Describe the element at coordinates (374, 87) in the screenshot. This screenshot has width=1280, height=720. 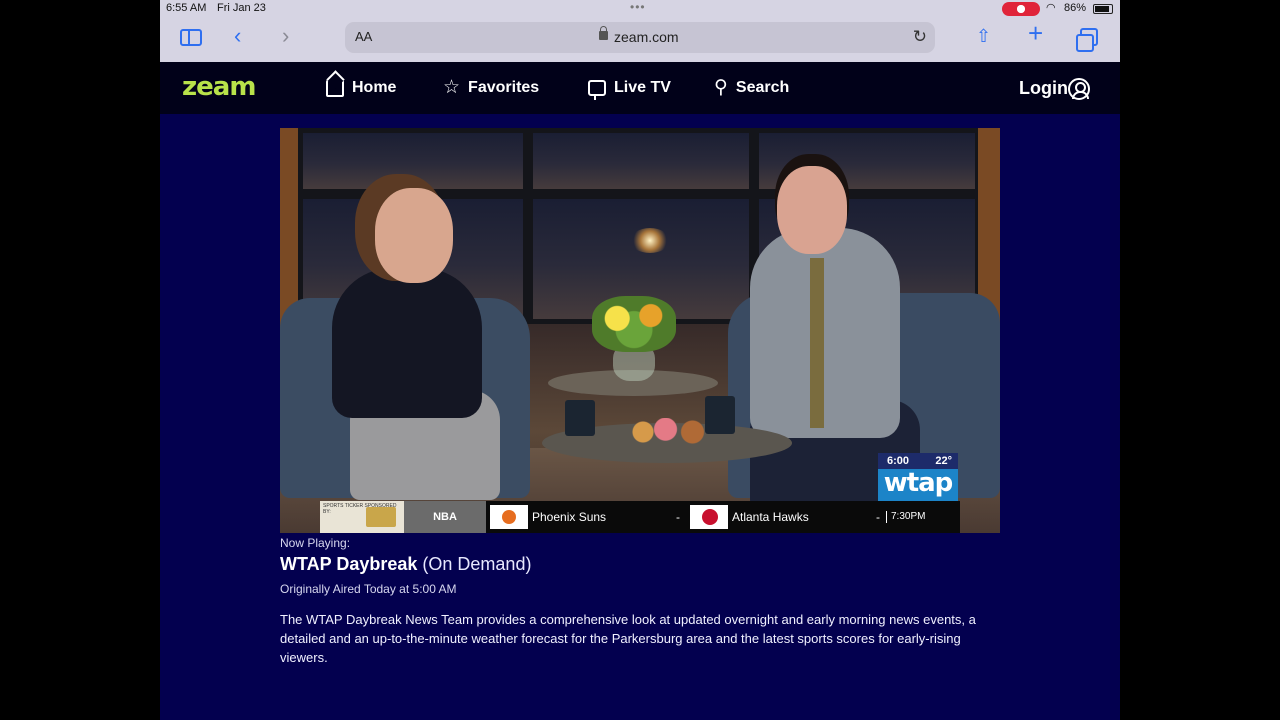
I see `nav-home-label: Home` at that location.